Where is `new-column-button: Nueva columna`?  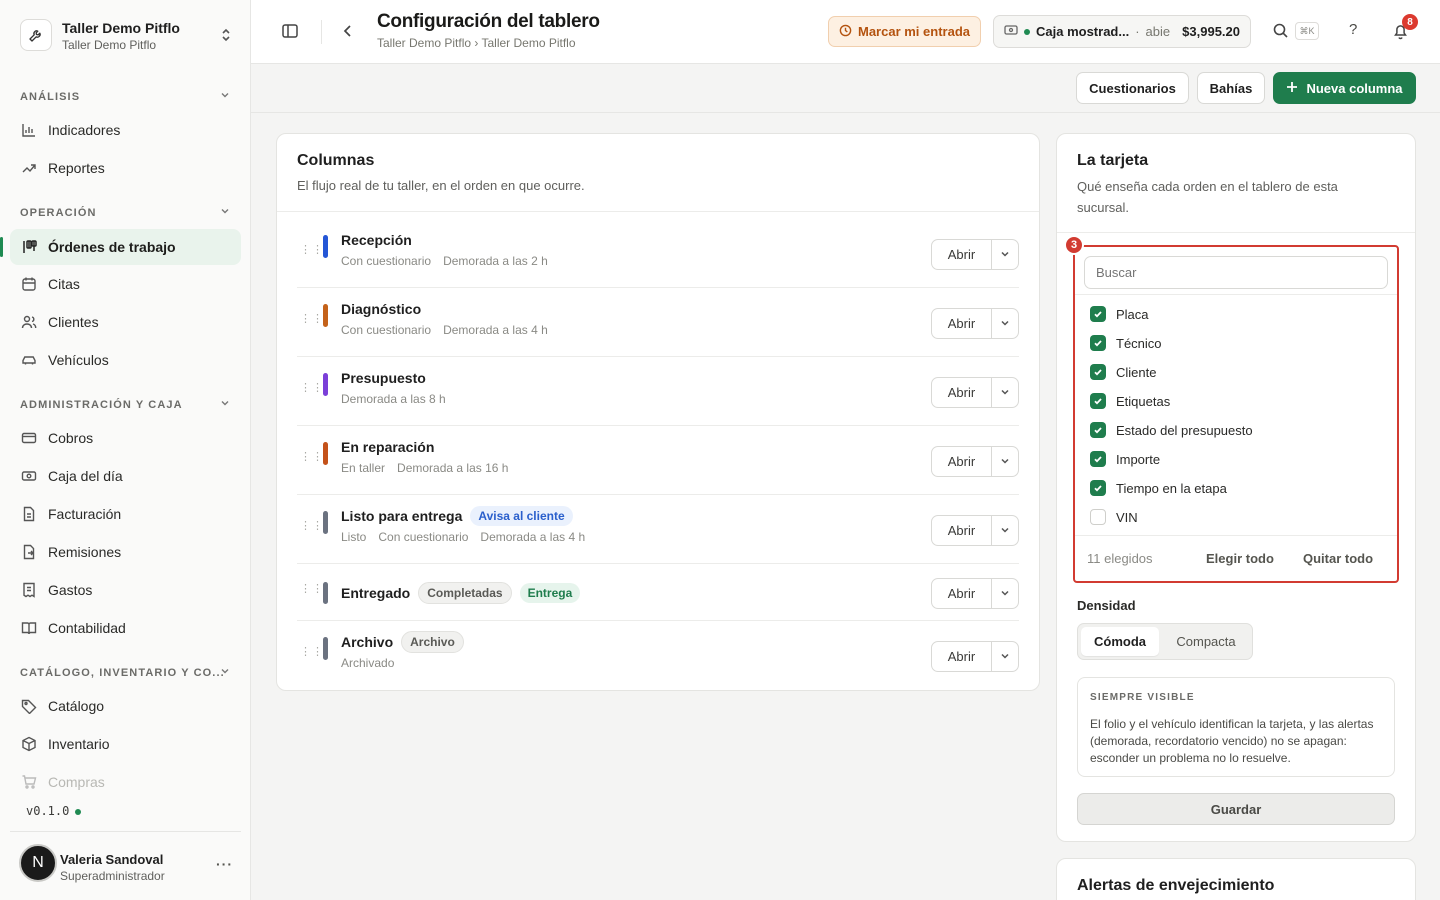 new-column-button: Nueva columna is located at coordinates (1344, 88).